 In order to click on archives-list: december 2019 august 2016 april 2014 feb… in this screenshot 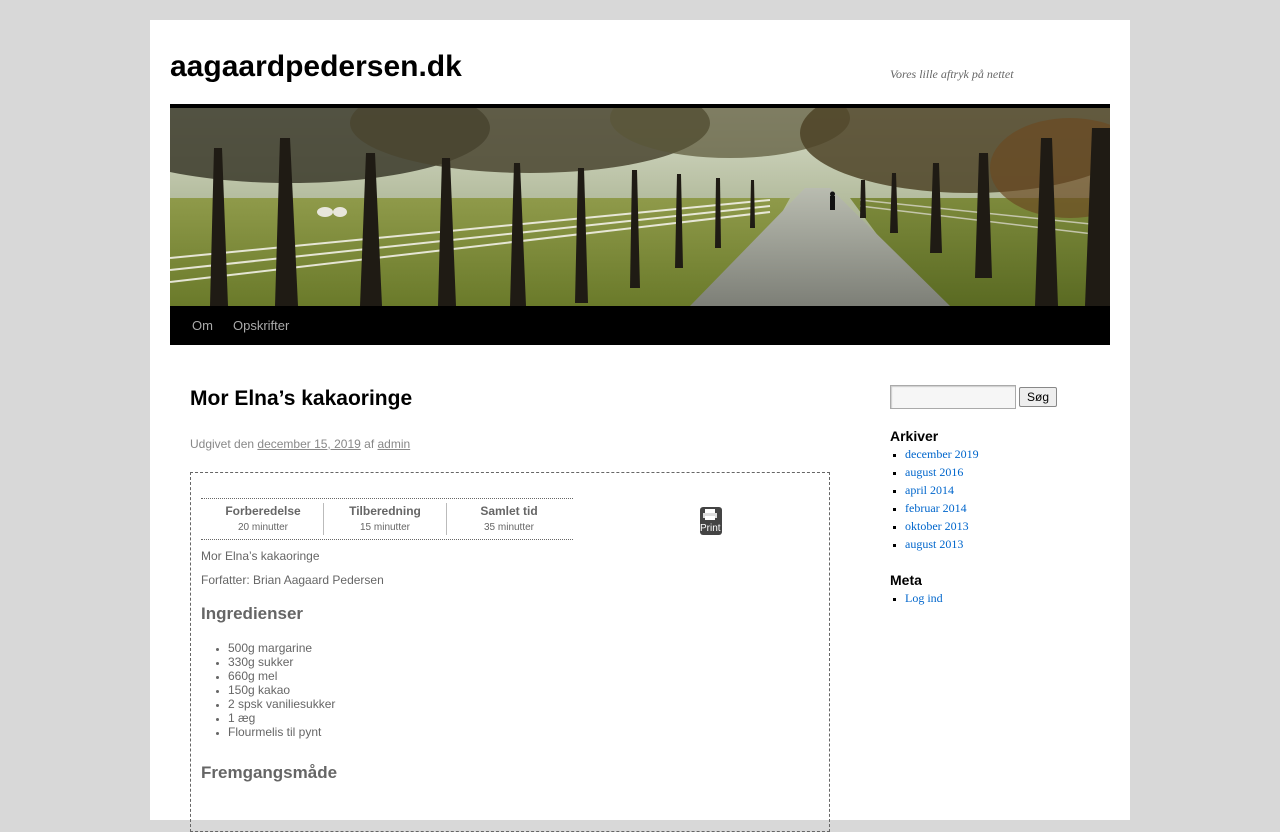, I will do `click(934, 499)`.